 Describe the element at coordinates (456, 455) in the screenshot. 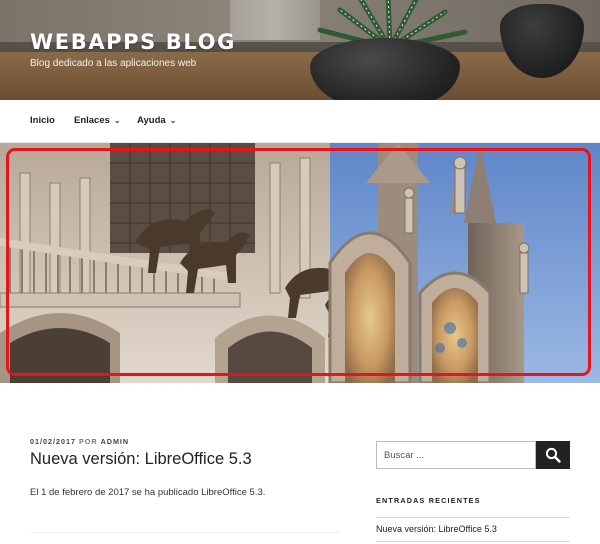

I see `search-input` at that location.